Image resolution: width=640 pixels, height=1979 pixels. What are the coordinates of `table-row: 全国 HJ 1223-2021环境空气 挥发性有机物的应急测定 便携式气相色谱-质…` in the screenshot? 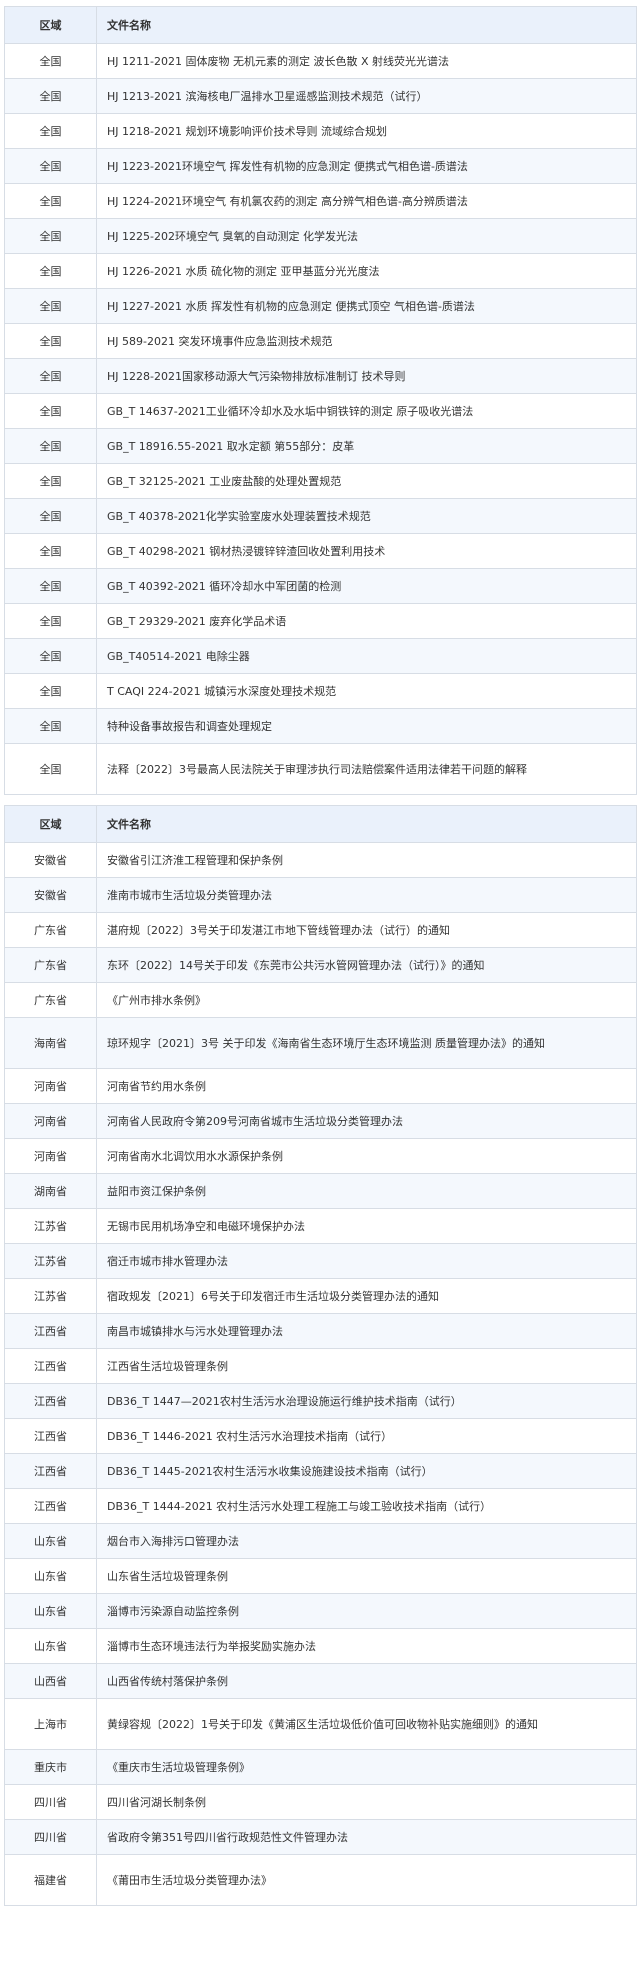 It's located at (320, 166).